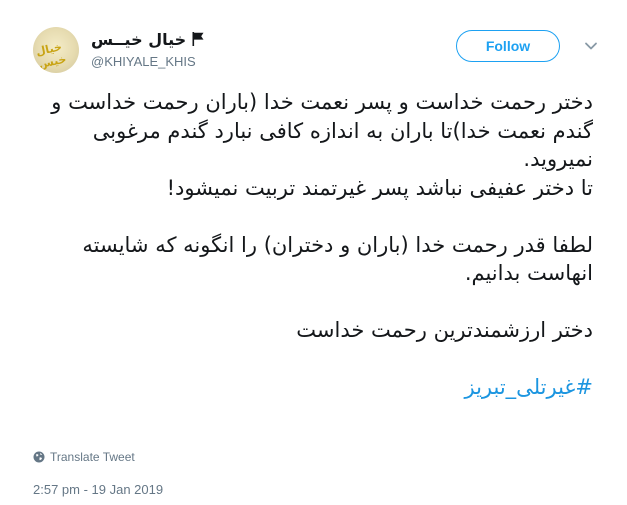 The height and width of the screenshot is (505, 627). I want to click on hashtag-link: #غیرتلی_تبریز, so click(528, 387).